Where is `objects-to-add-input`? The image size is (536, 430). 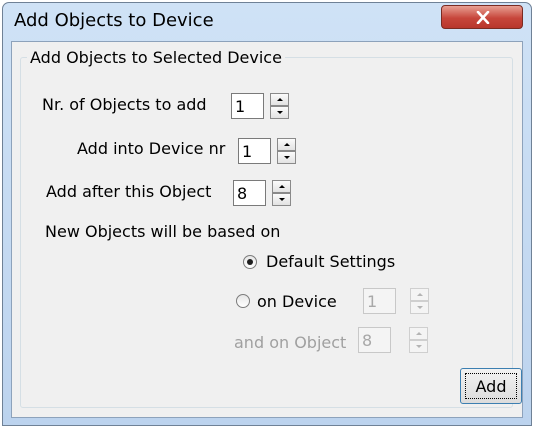 objects-to-add-input is located at coordinates (247, 106).